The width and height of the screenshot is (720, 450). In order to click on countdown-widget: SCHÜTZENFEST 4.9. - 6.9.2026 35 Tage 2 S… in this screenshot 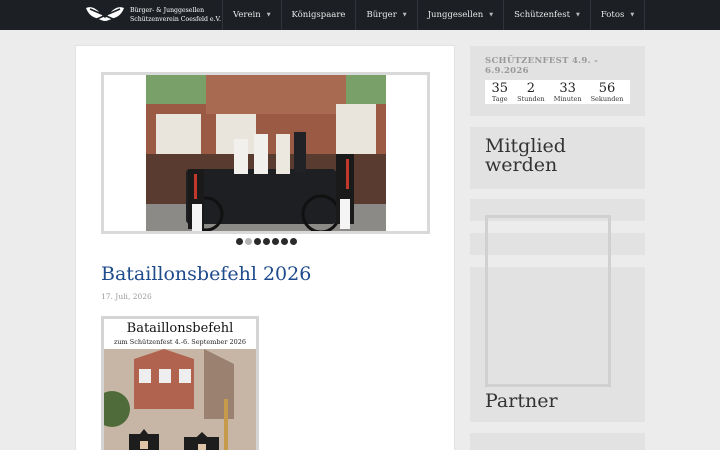, I will do `click(557, 81)`.